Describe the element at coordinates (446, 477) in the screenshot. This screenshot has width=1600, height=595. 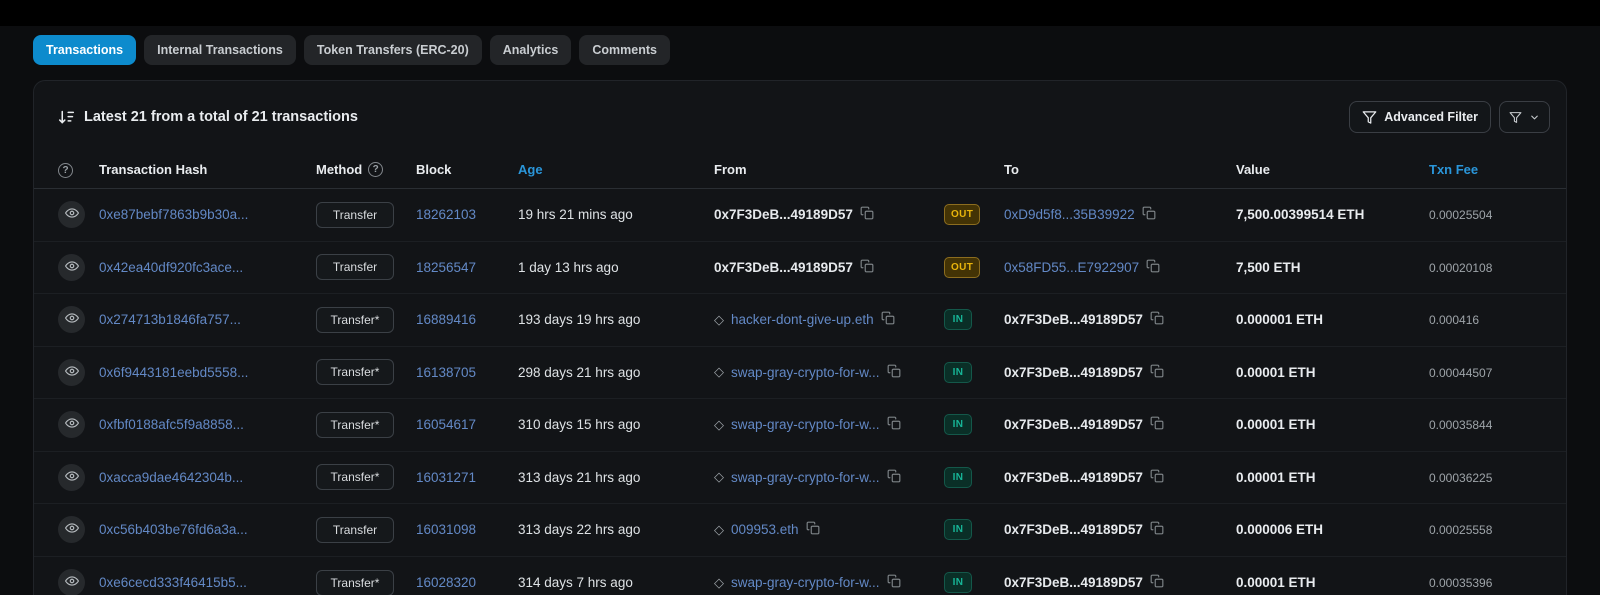
I see `block-link: 16031271` at that location.